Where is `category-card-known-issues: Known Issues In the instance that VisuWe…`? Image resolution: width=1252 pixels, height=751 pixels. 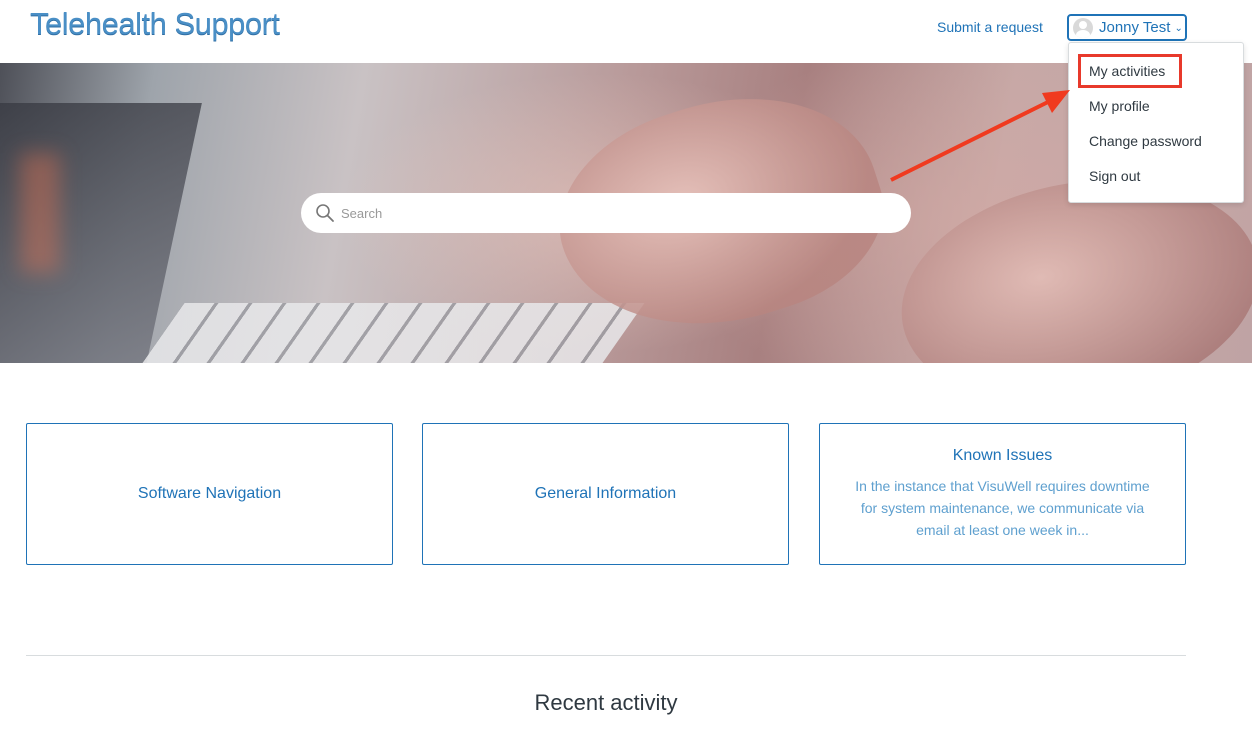
category-card-known-issues: Known Issues In the instance that VisuWe… is located at coordinates (1002, 494).